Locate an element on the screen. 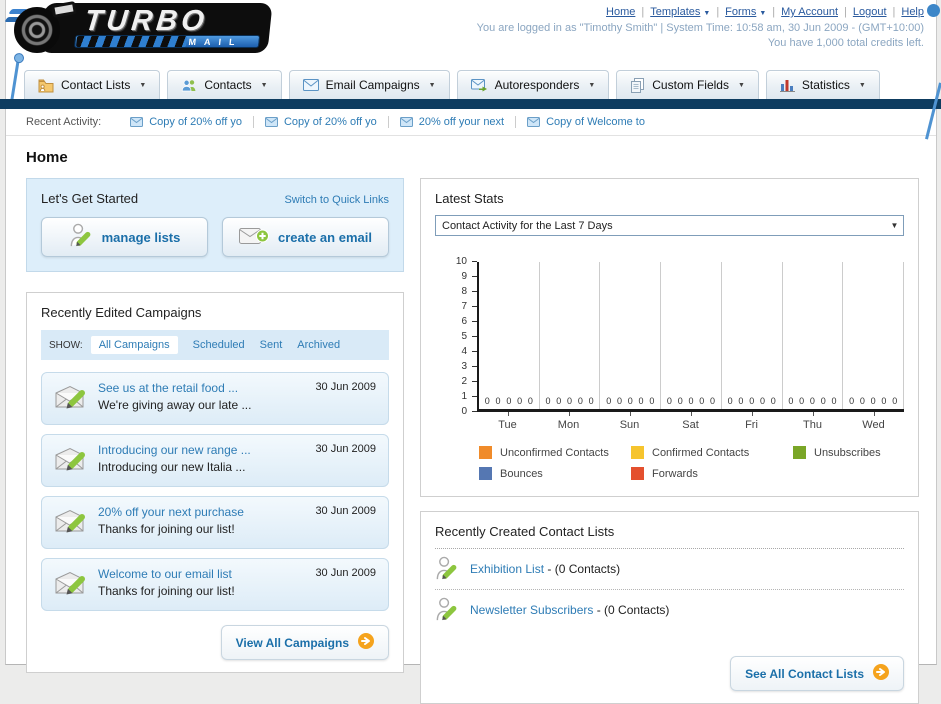 Image resolution: width=941 pixels, height=704 pixels. y-tick-label: 3 is located at coordinates (464, 366).